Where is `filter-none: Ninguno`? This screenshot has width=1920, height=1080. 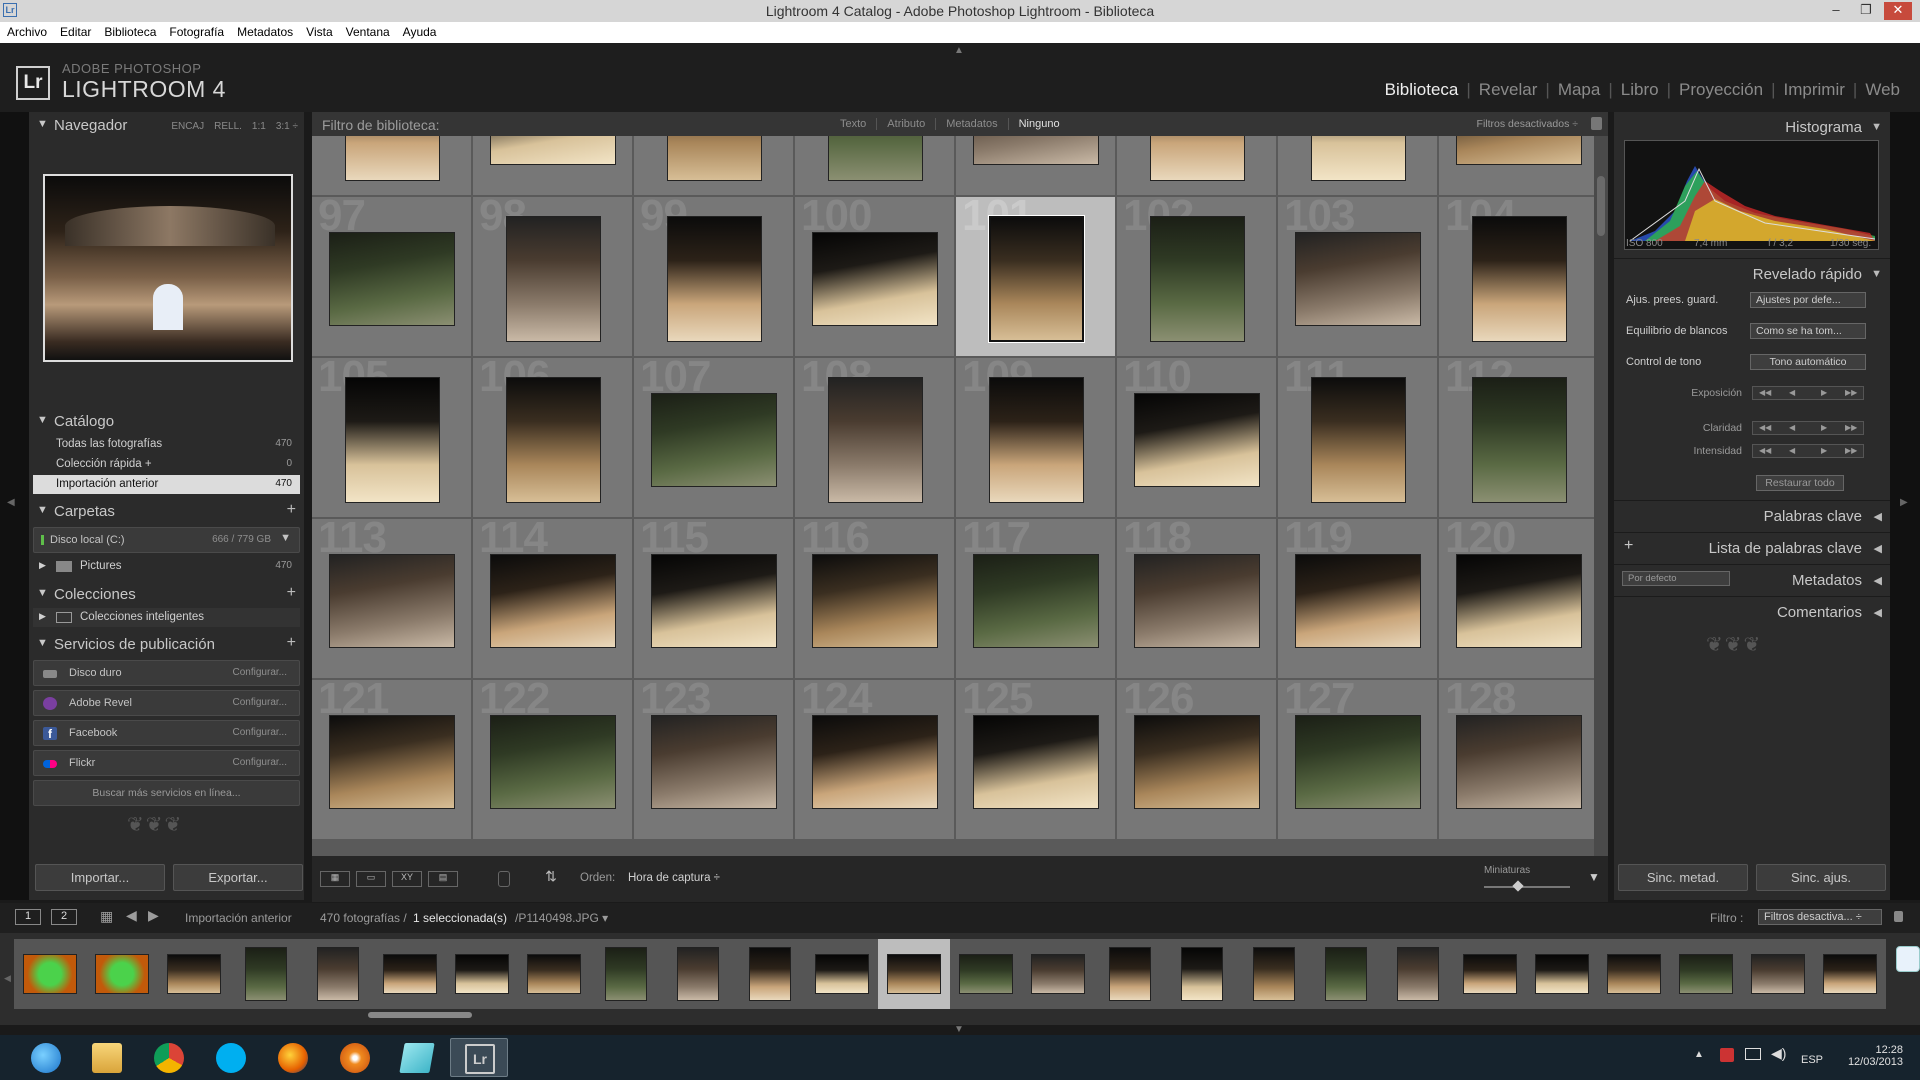 filter-none: Ninguno is located at coordinates (1038, 124).